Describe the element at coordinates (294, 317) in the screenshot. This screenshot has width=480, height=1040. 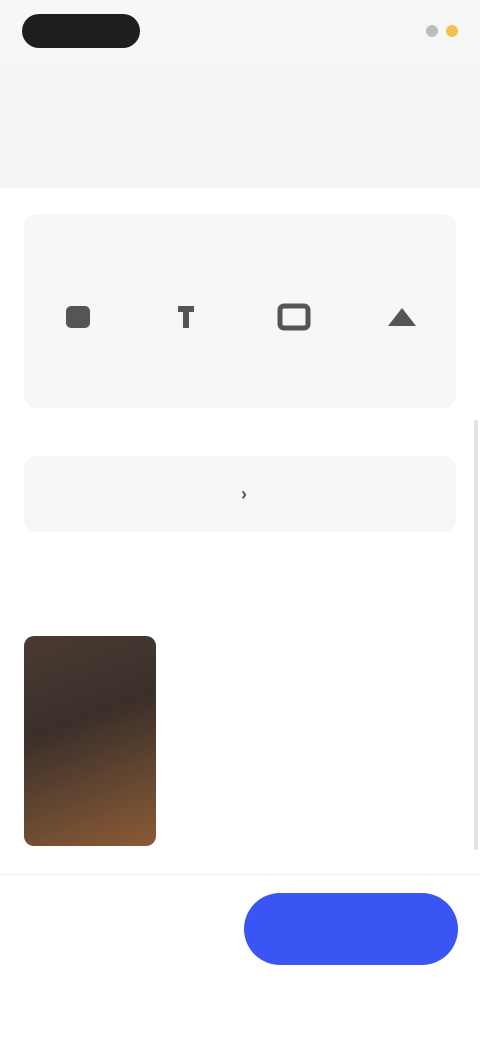
I see `metric-3-icon` at that location.